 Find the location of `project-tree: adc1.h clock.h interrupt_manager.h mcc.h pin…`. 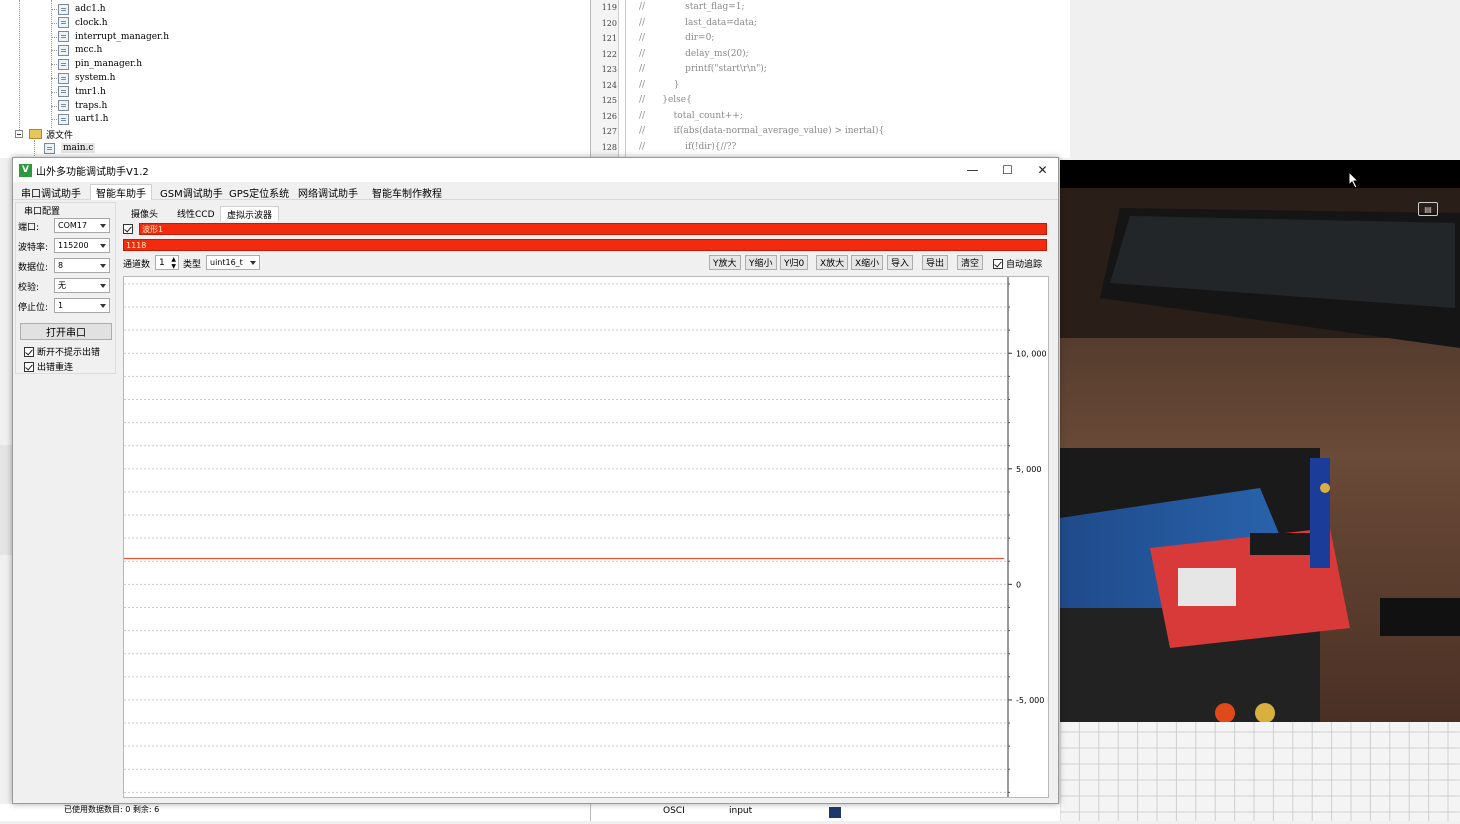

project-tree: adc1.h clock.h interrupt_manager.h mcc.h pin… is located at coordinates (295, 79).